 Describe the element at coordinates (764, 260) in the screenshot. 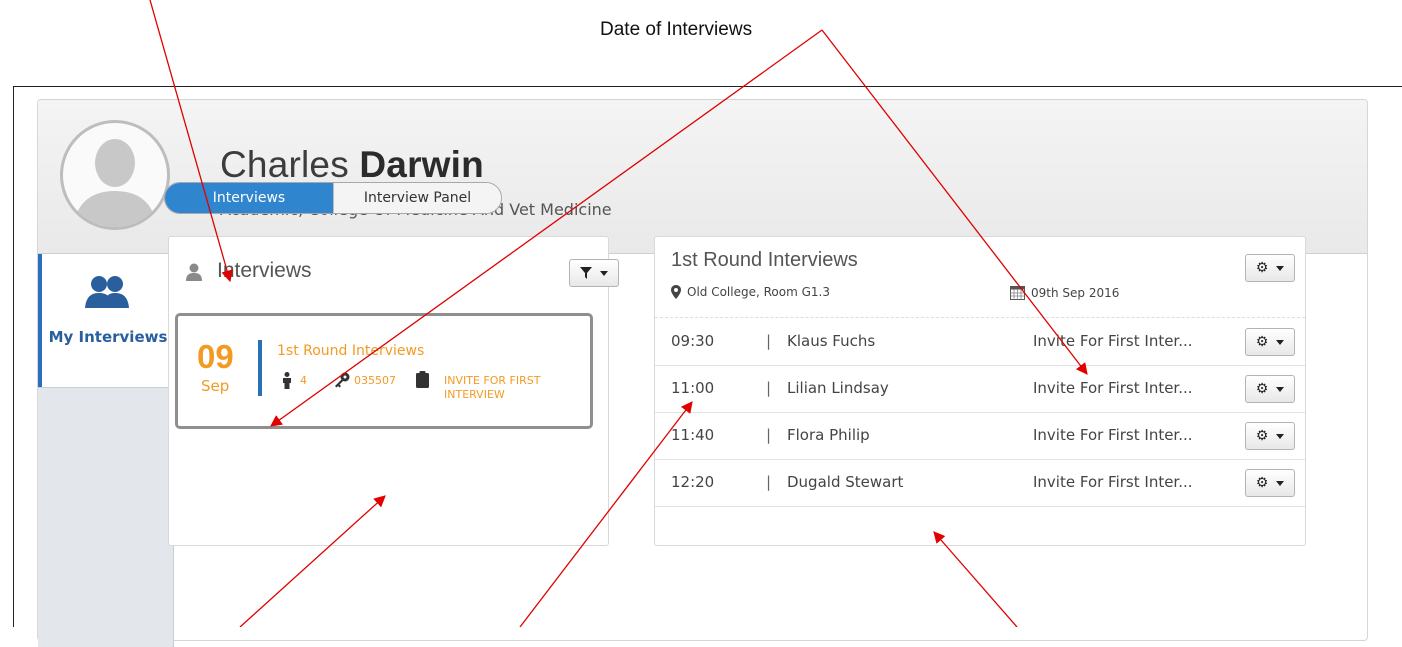

I see `round-title: 1st Round Interviews` at that location.